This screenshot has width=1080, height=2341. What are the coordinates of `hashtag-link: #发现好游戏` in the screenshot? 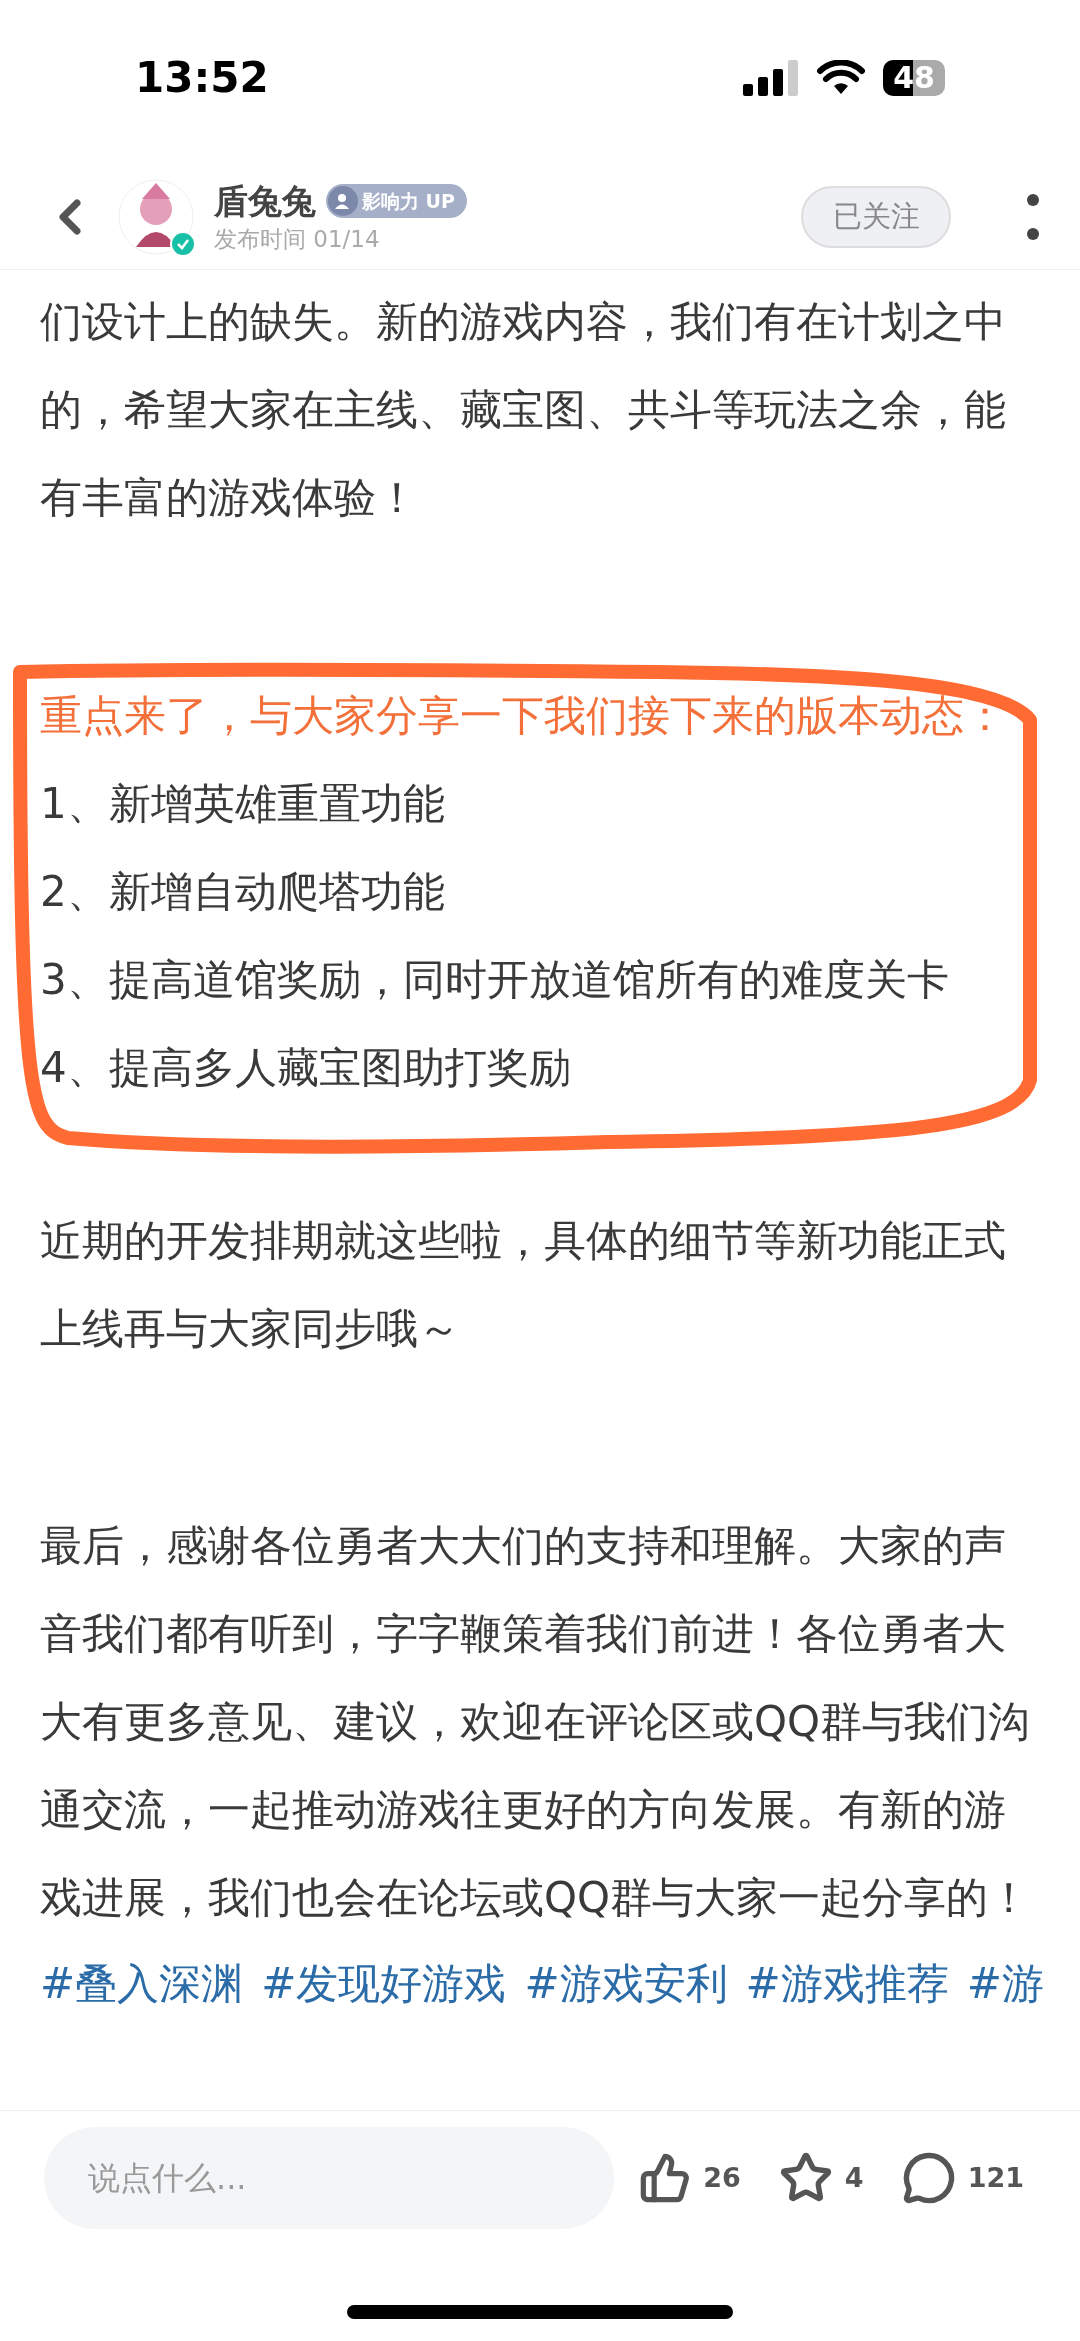 It's located at (384, 1984).